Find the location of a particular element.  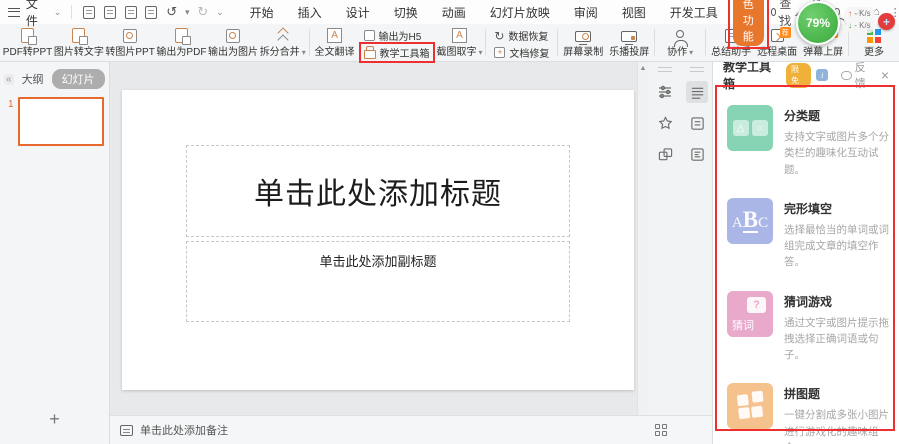

feedback-button: 反馈 is located at coordinates (858, 76).